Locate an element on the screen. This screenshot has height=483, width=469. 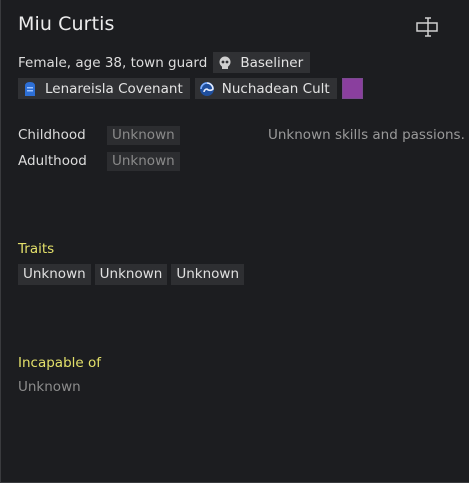
childhood-value: Unknown is located at coordinates (143, 135).